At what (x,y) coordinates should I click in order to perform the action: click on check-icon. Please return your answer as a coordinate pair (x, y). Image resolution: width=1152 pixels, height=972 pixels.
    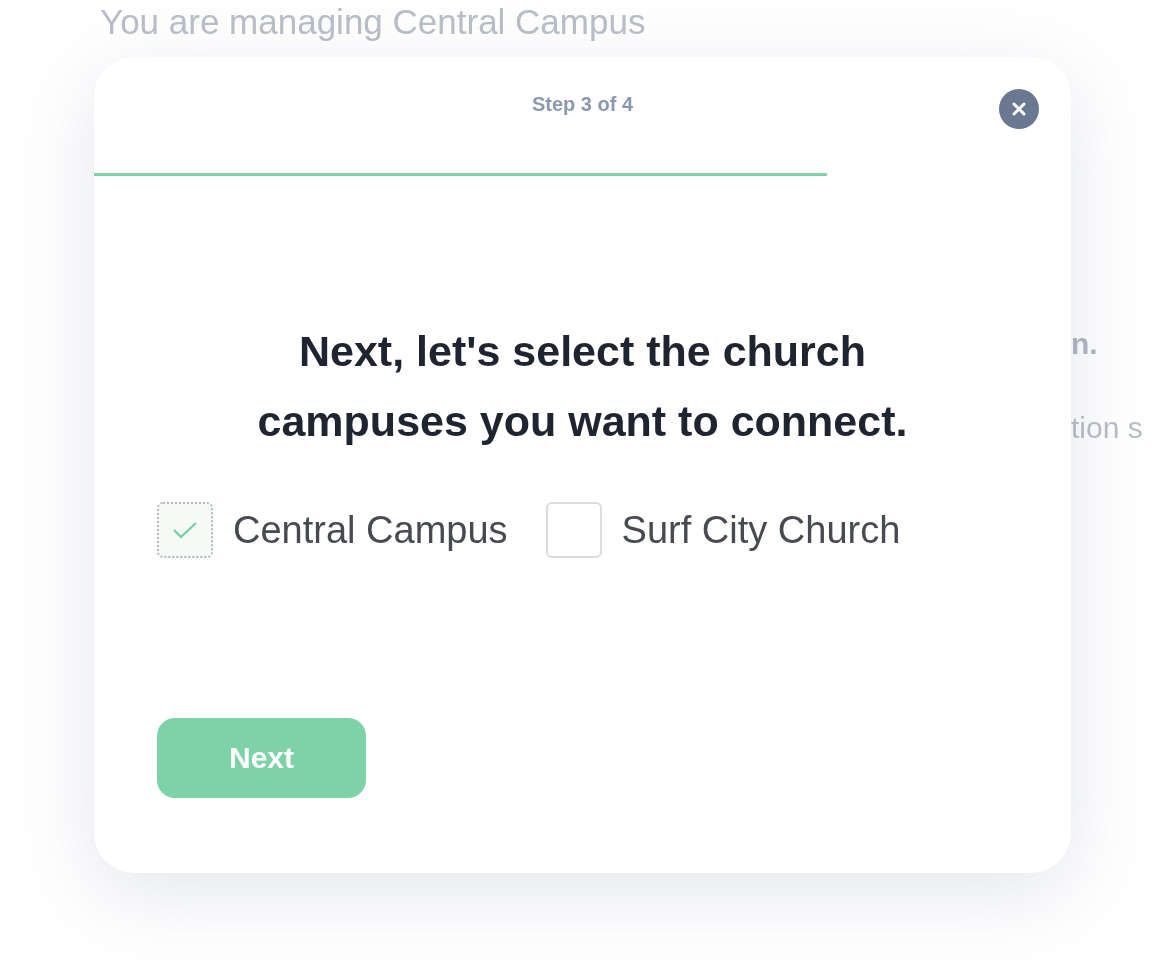
    Looking at the image, I should click on (185, 530).